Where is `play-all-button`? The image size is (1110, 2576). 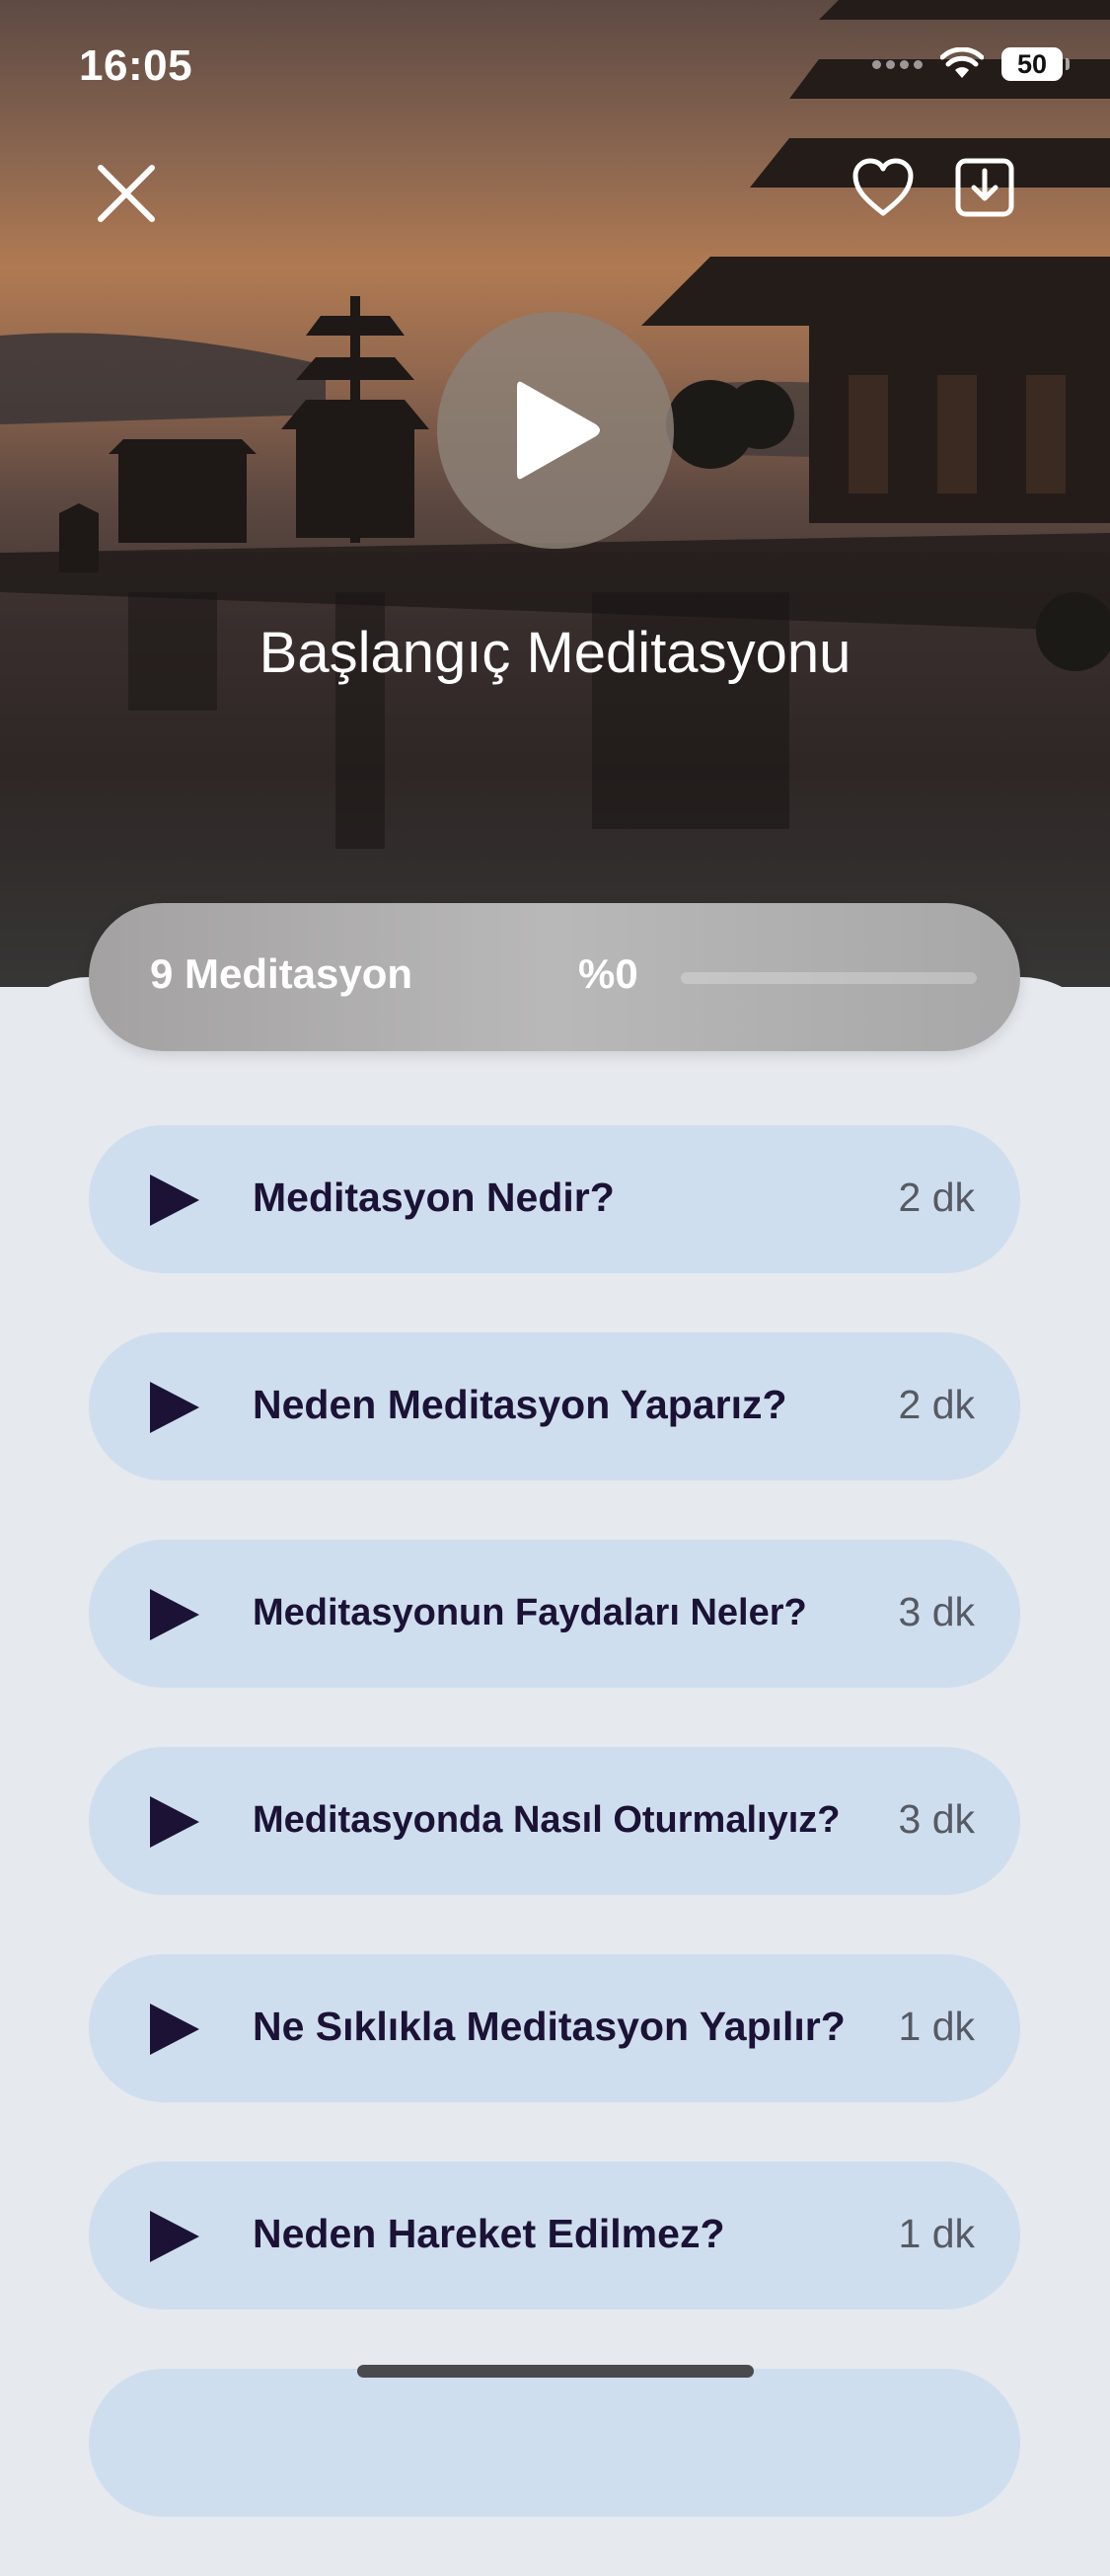
play-all-button is located at coordinates (555, 430).